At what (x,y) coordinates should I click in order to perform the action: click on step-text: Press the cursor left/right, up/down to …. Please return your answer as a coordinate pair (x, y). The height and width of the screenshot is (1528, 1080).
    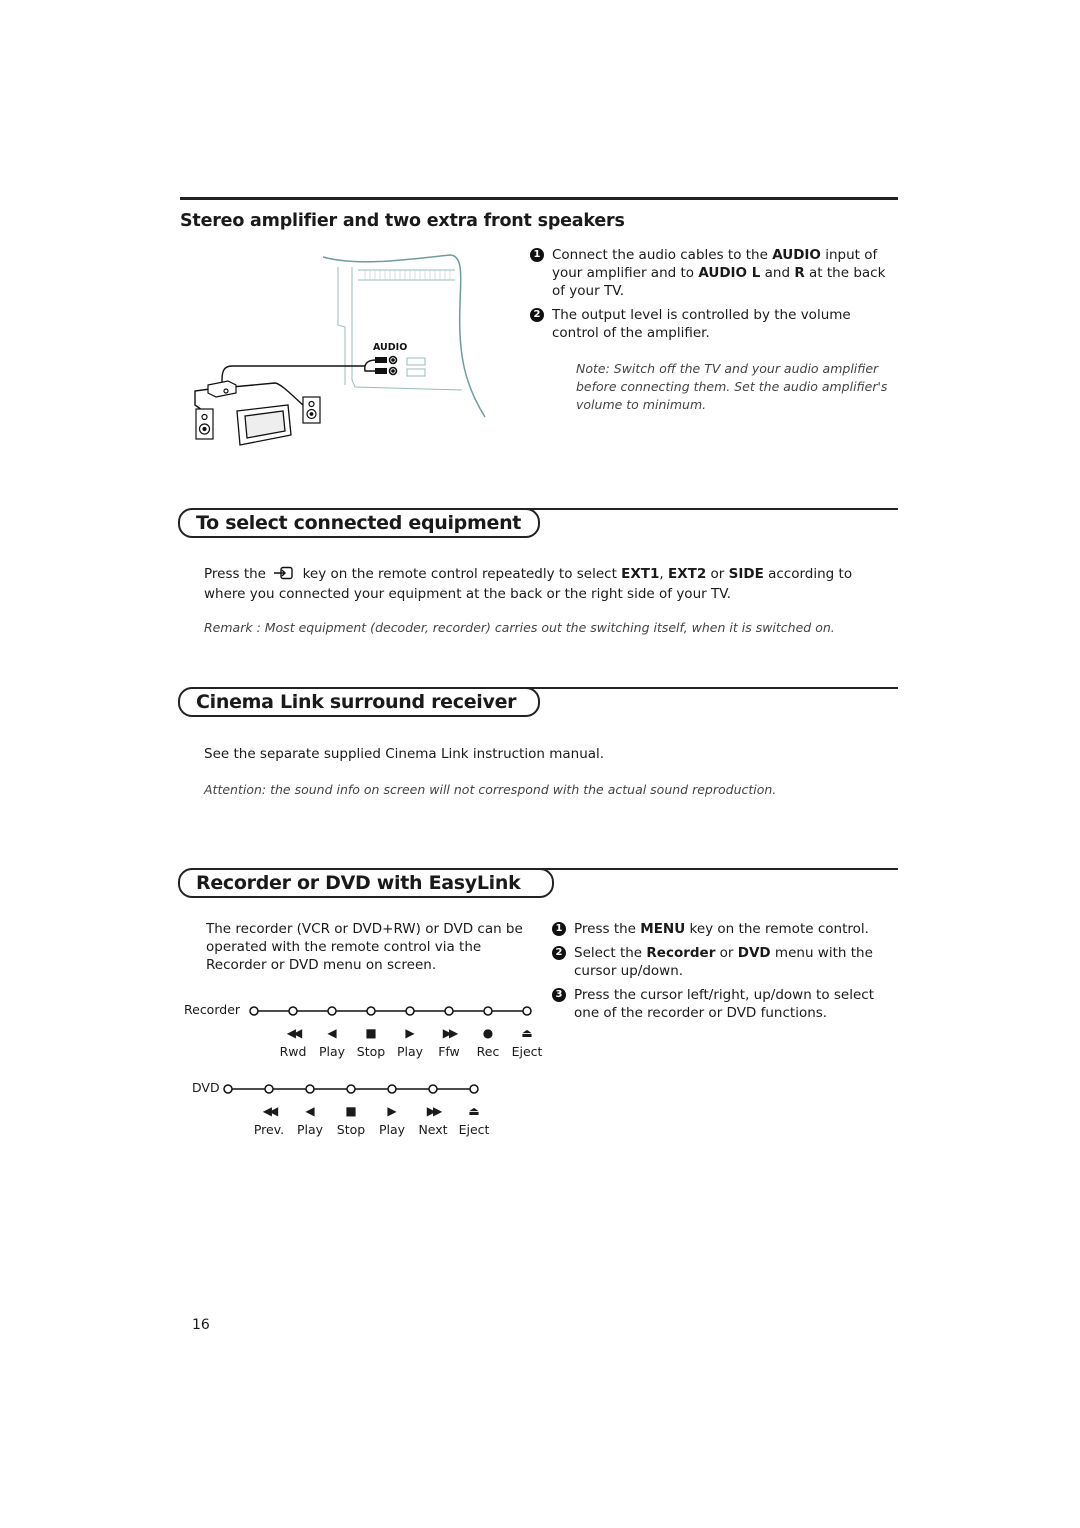
    Looking at the image, I should click on (724, 1004).